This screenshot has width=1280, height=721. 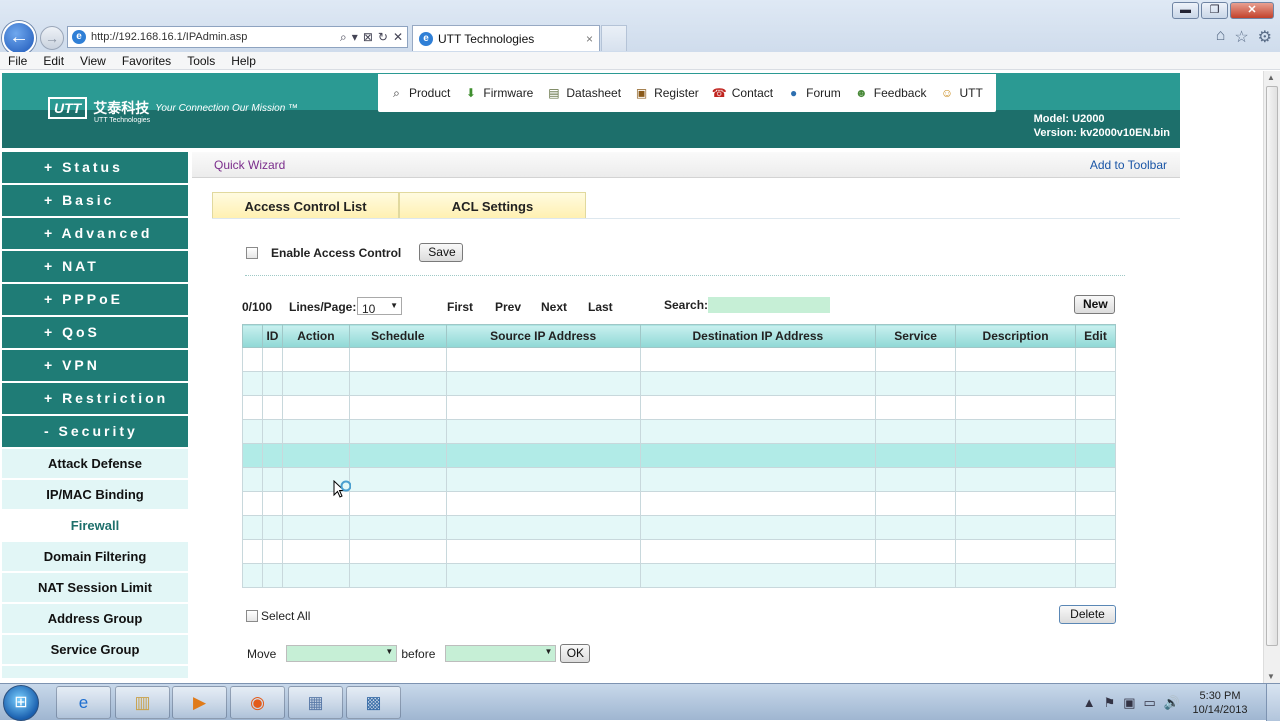 What do you see at coordinates (95, 463) in the screenshot?
I see `sidebar-item-attack-defense: Attack Defense` at bounding box center [95, 463].